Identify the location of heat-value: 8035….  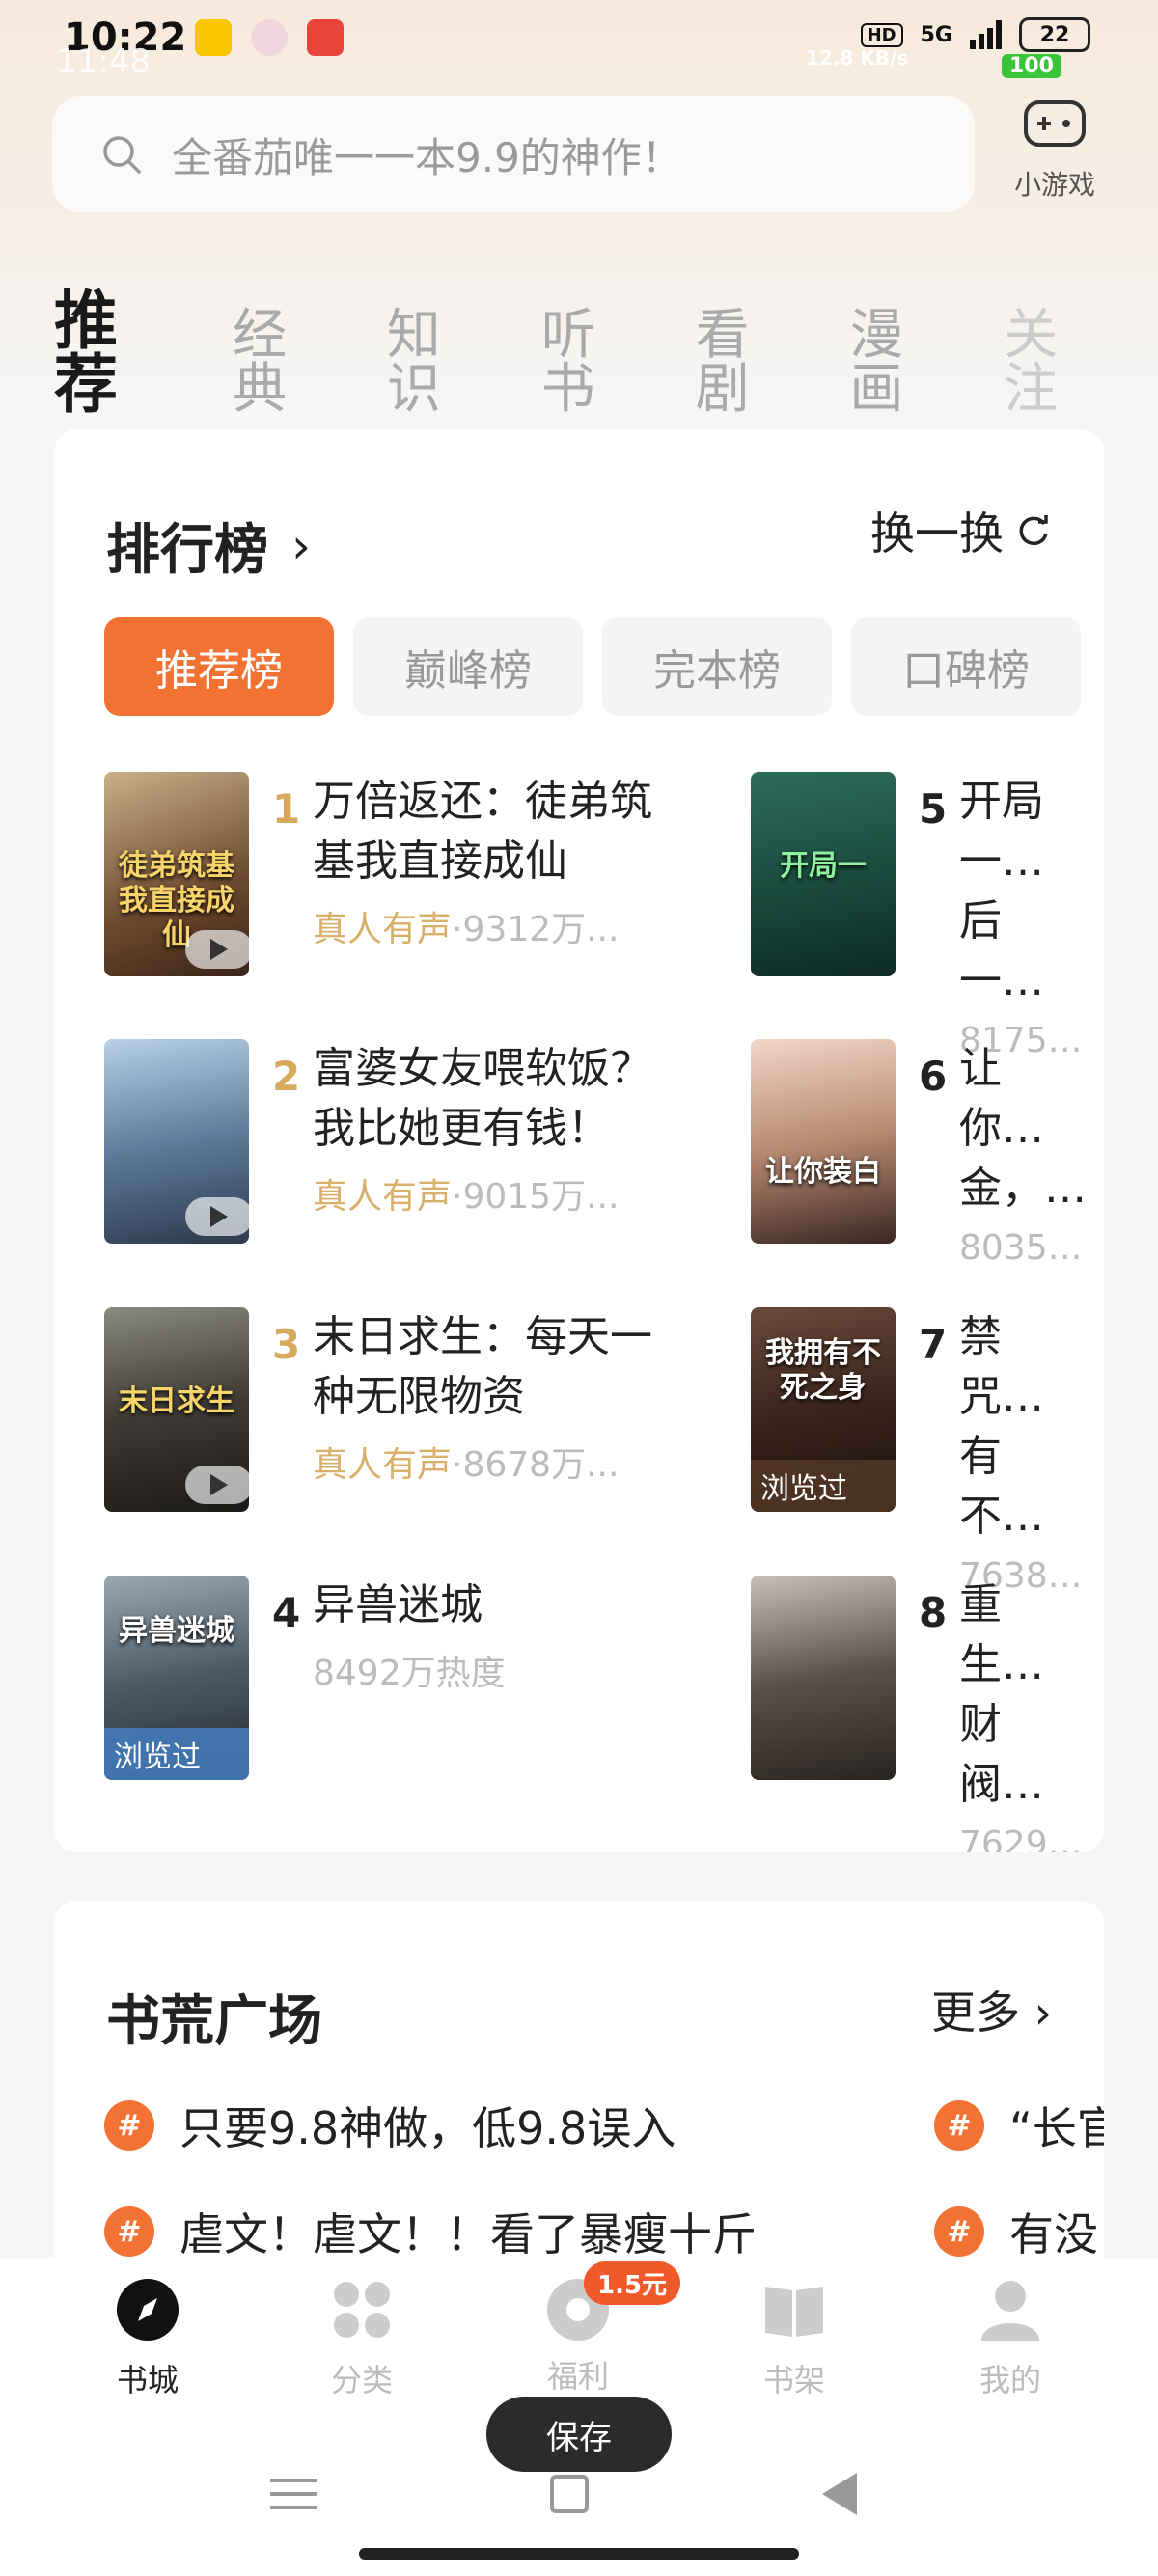
(1021, 1248).